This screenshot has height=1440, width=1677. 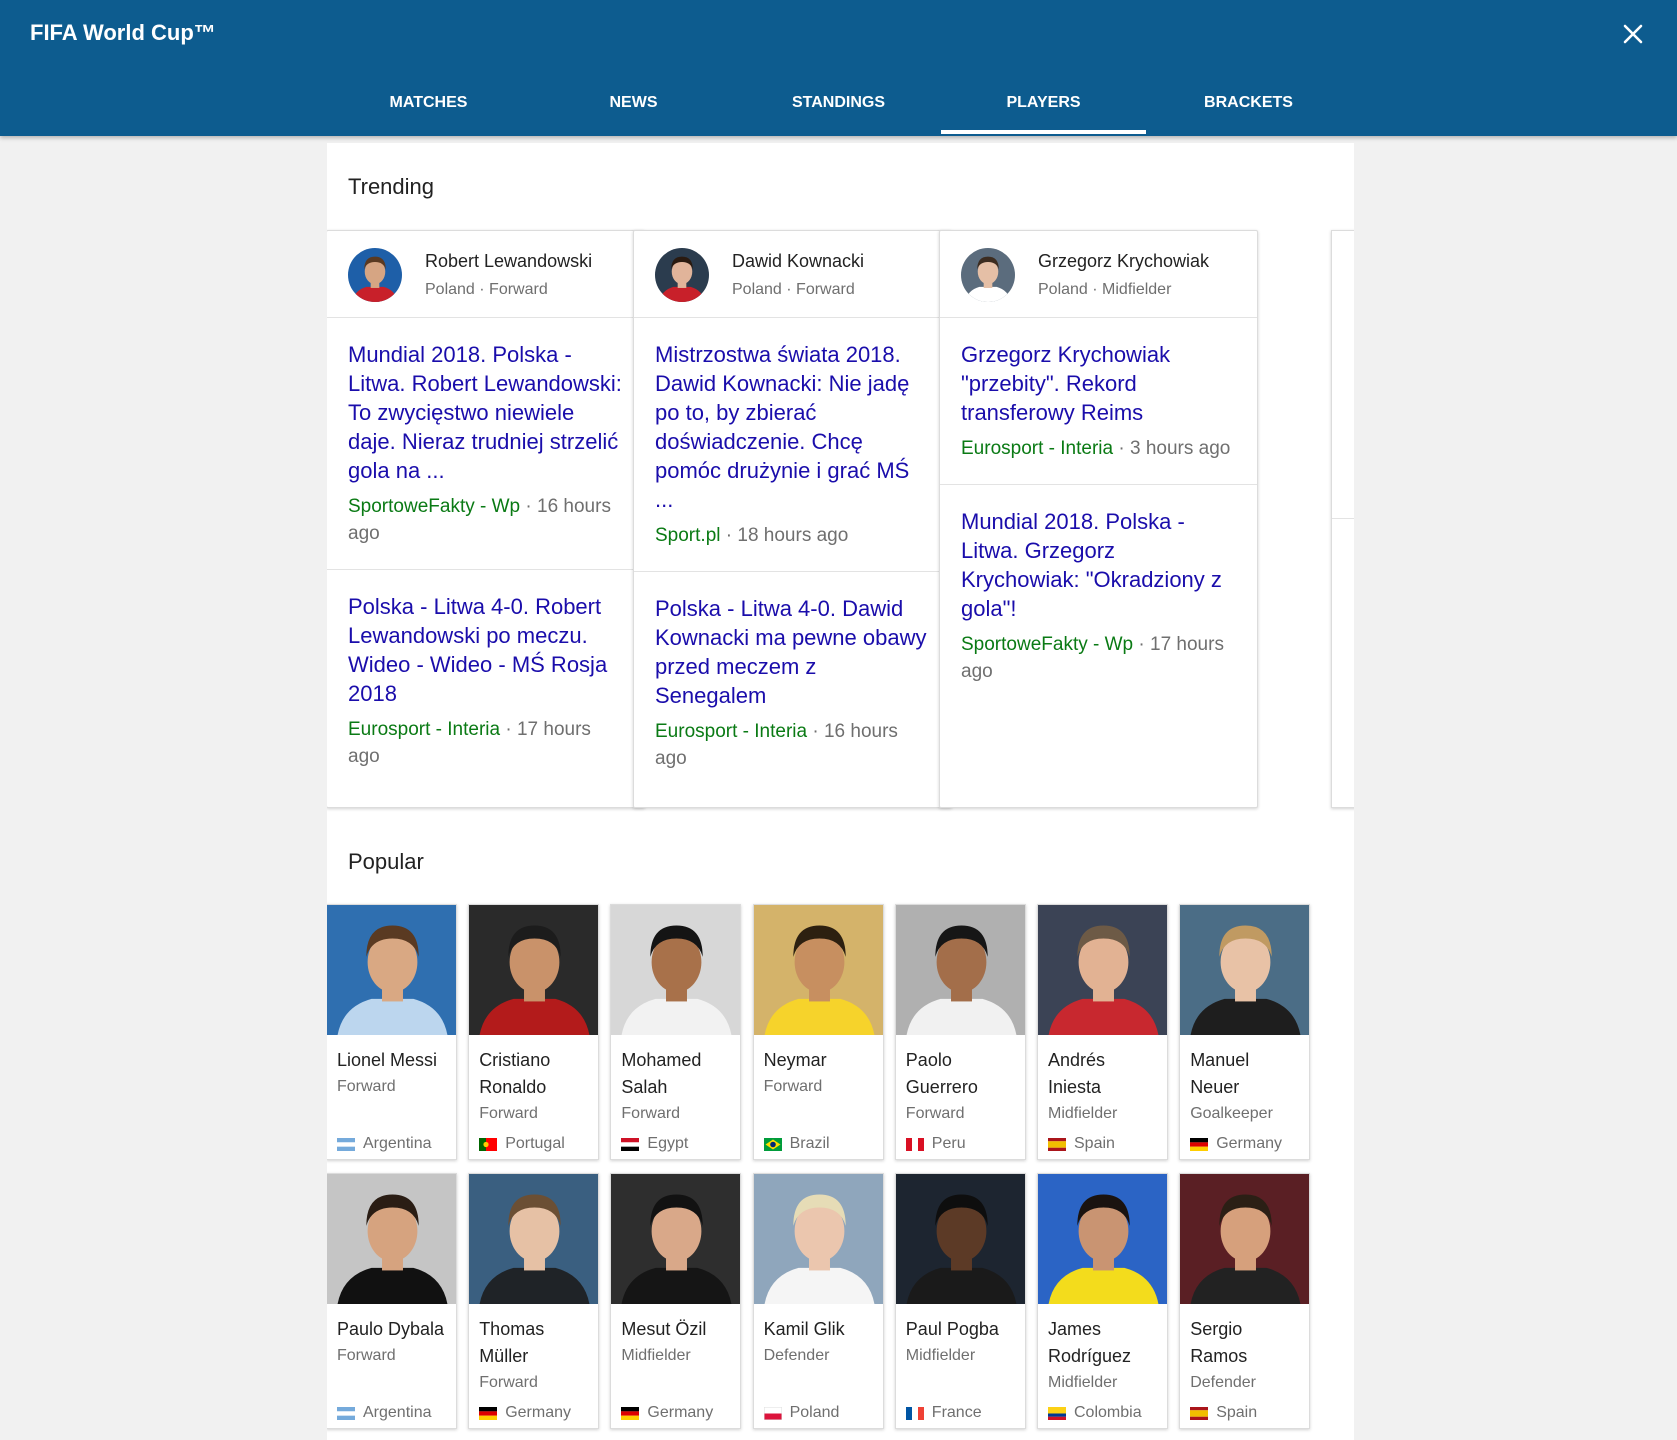 I want to click on next-trending-card-peek, so click(x=1342, y=519).